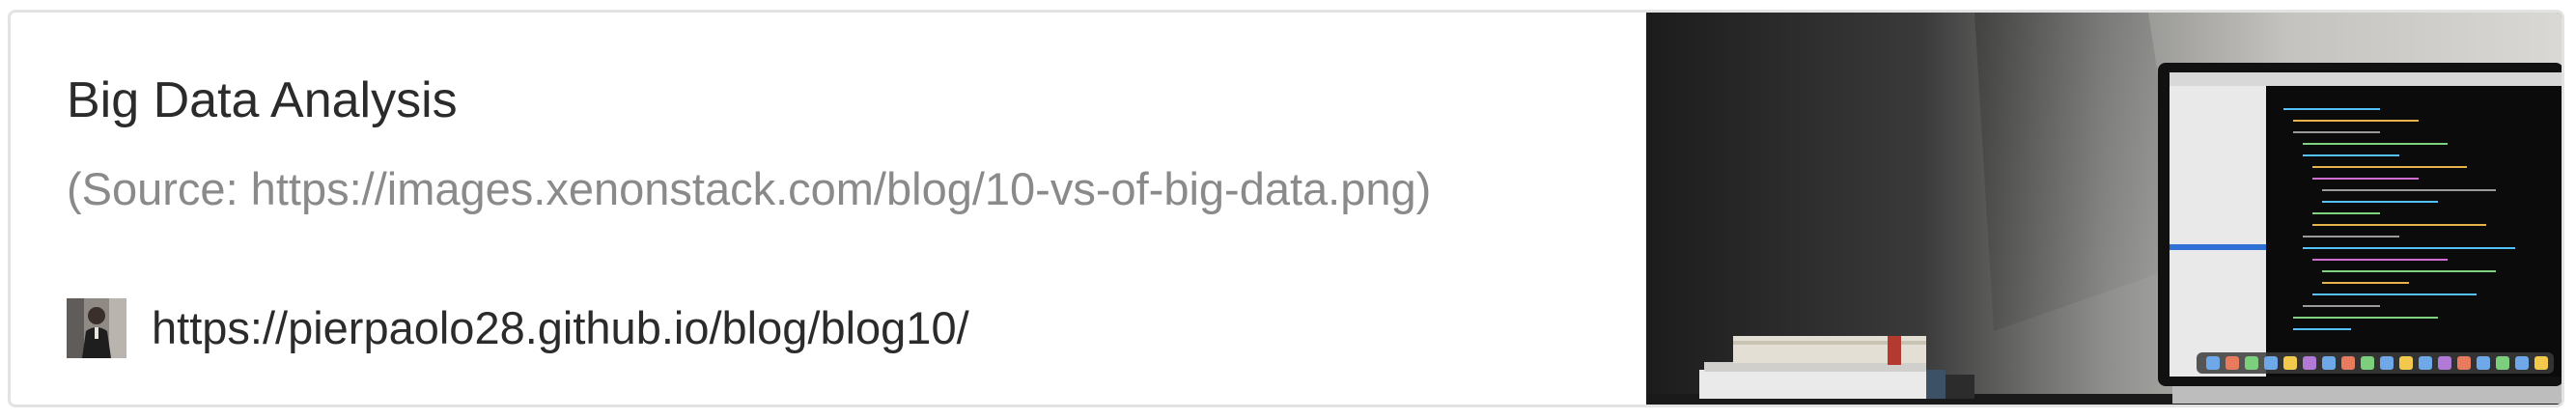 This screenshot has width=2576, height=419. What do you see at coordinates (97, 328) in the screenshot?
I see `author-avatar-icon` at bounding box center [97, 328].